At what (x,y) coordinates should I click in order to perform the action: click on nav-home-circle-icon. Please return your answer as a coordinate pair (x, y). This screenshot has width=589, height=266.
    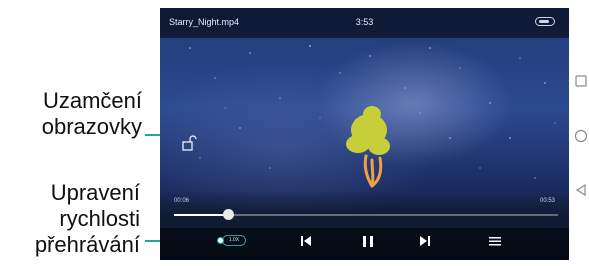
    Looking at the image, I should click on (581, 136).